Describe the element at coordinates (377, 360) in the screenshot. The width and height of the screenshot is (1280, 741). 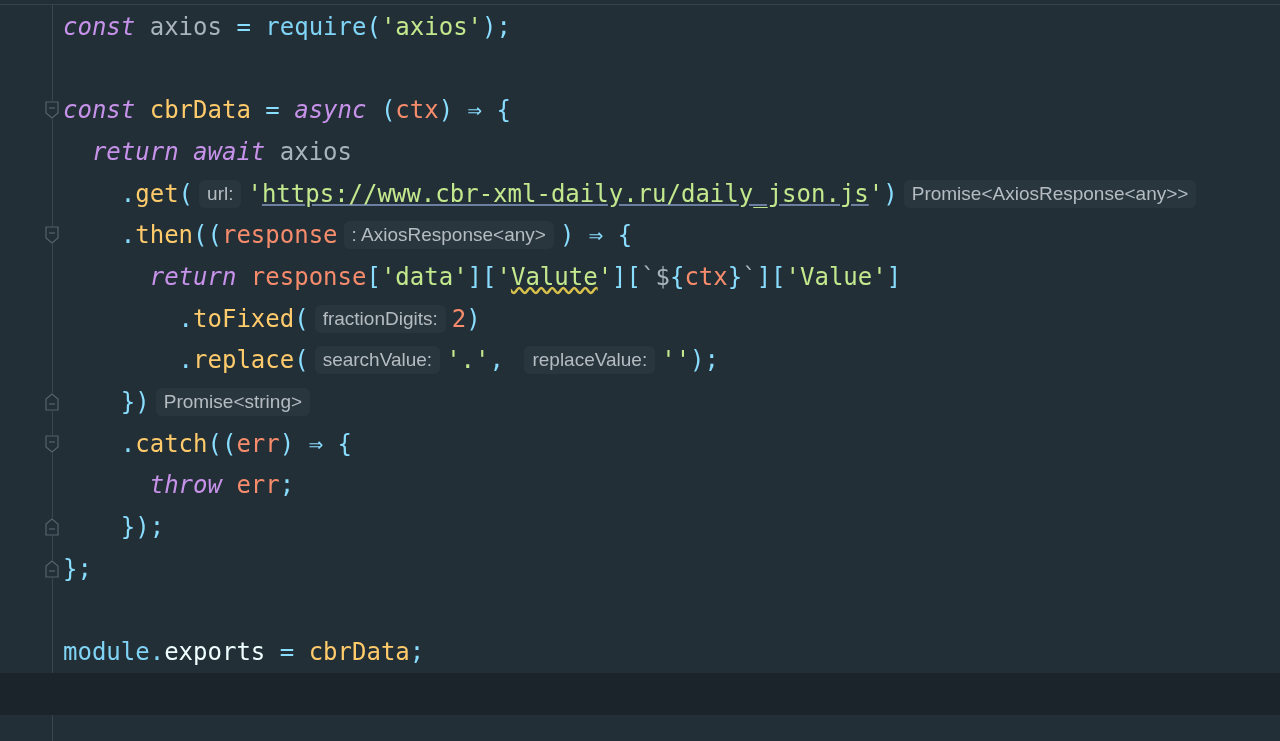
I see `inlay-hint: searchValue:` at that location.